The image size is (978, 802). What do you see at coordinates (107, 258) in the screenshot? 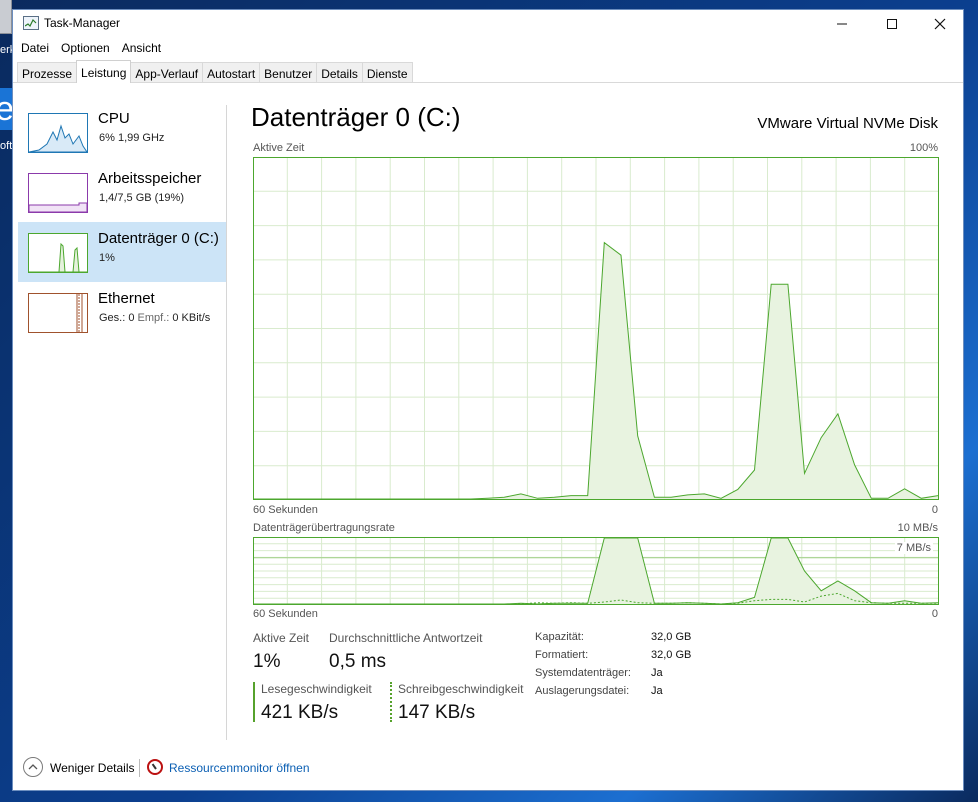
I see `sidebar-sub-disk: 1%` at bounding box center [107, 258].